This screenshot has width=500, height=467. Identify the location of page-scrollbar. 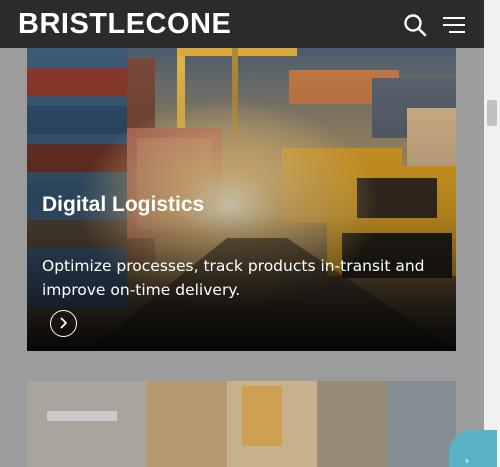
(492, 233).